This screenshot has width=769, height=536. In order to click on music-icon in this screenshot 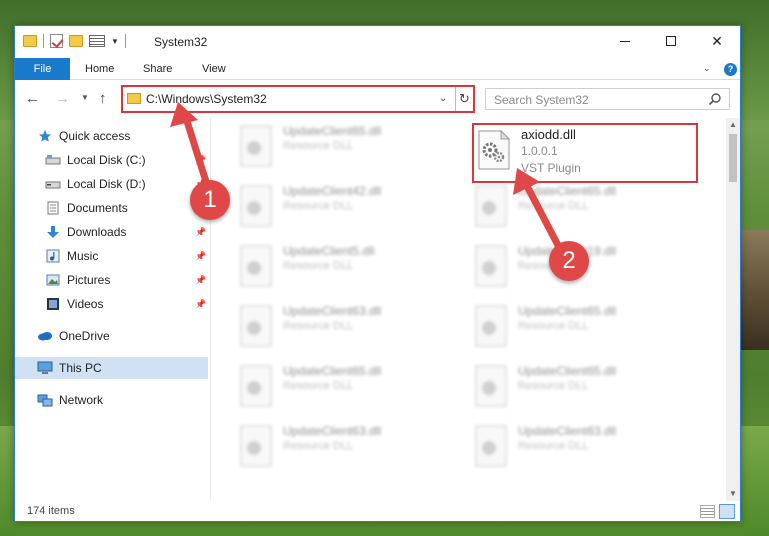, I will do `click(53, 256)`.